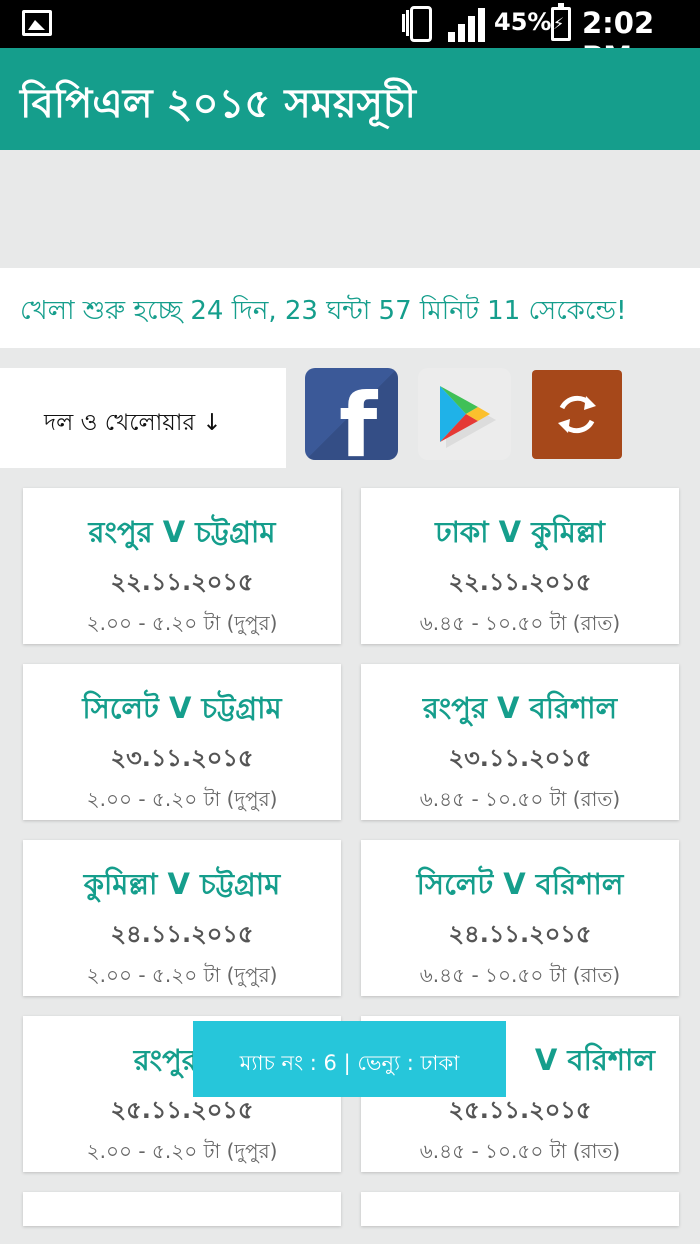 This screenshot has width=700, height=1244. Describe the element at coordinates (419, 24) in the screenshot. I see `phone-vibrate-icon` at that location.